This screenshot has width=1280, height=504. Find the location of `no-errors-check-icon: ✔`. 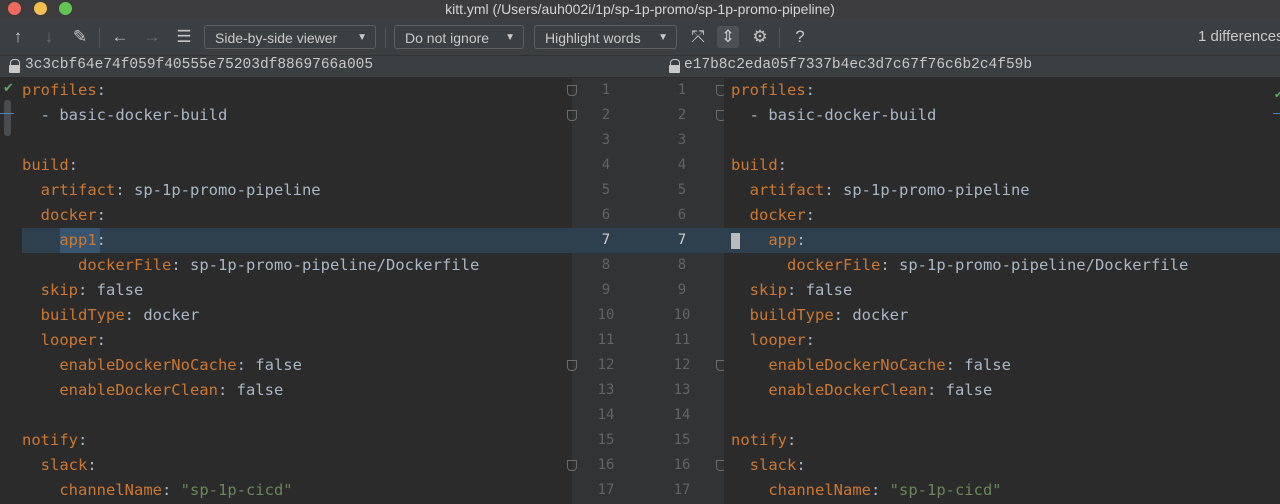

no-errors-check-icon: ✔ is located at coordinates (8, 87).